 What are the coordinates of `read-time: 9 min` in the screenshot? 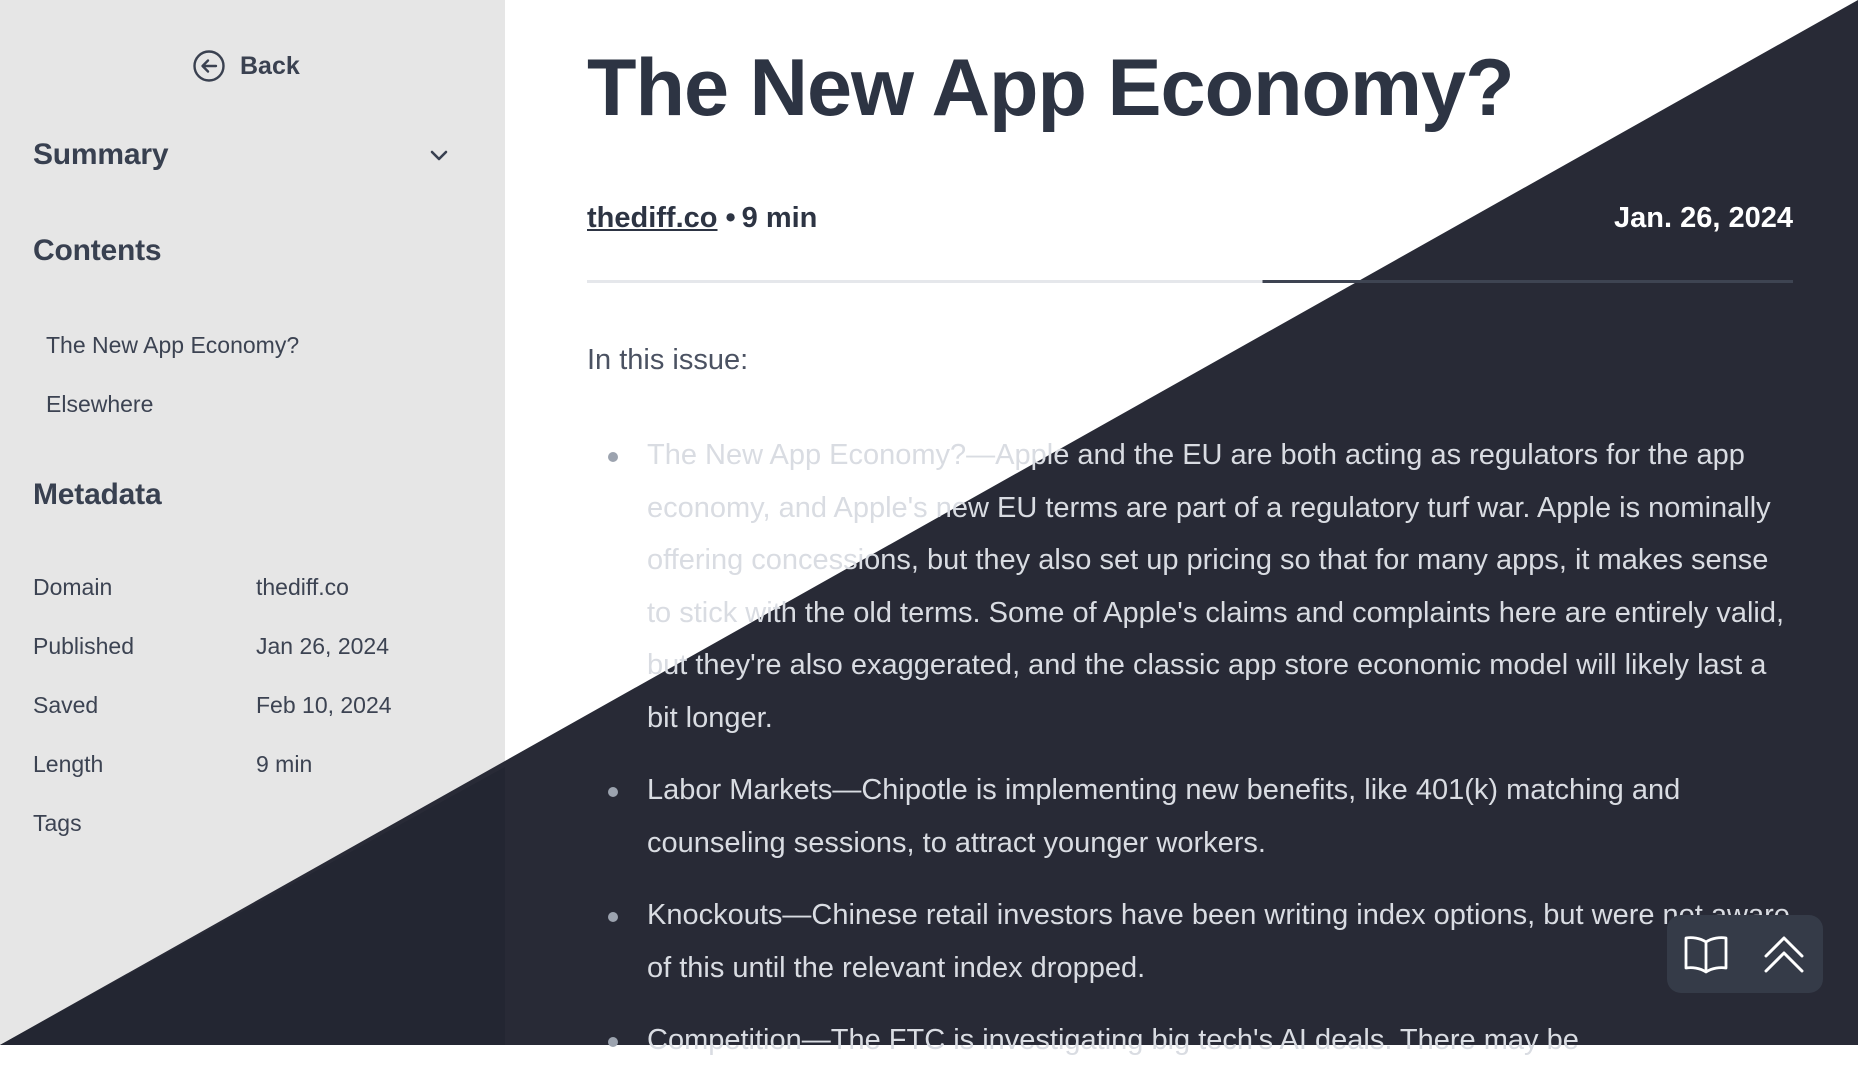 It's located at (779, 218).